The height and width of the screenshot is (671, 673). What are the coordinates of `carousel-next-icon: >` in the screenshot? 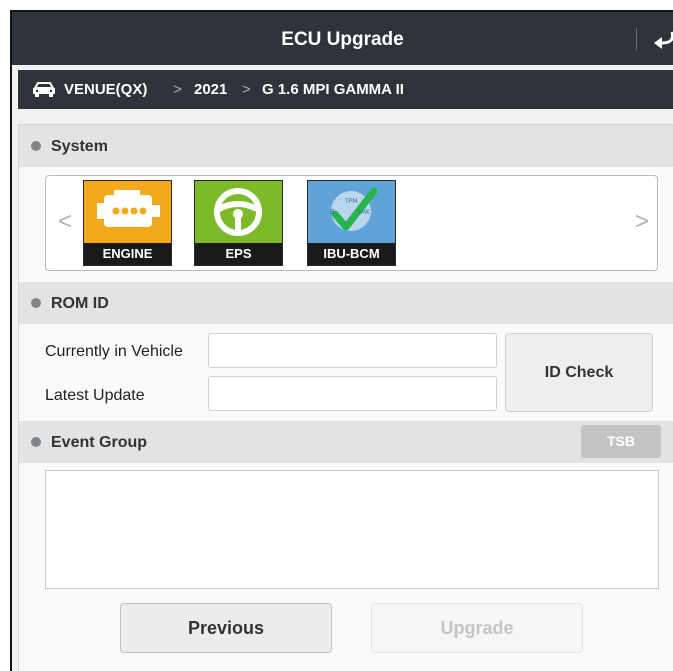 It's located at (642, 222).